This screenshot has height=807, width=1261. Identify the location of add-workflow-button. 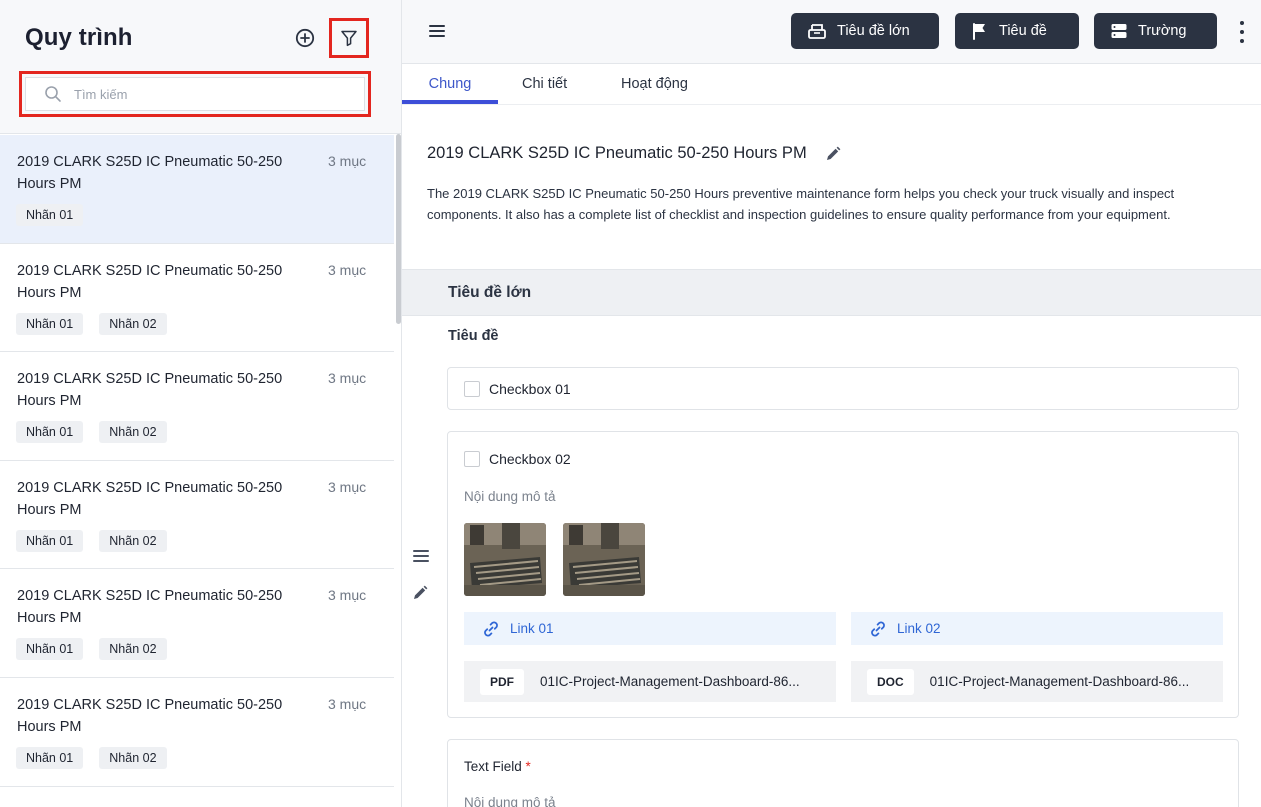
(305, 38).